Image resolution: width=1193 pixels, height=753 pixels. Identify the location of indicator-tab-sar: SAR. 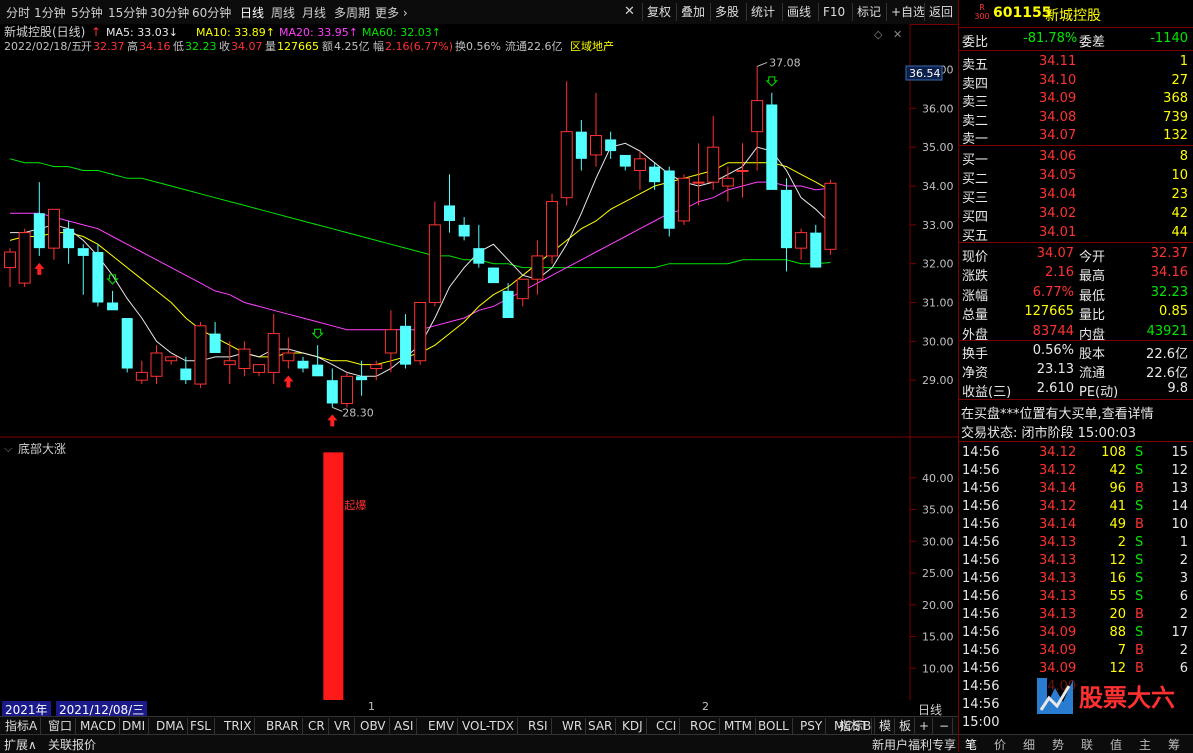
(601, 726).